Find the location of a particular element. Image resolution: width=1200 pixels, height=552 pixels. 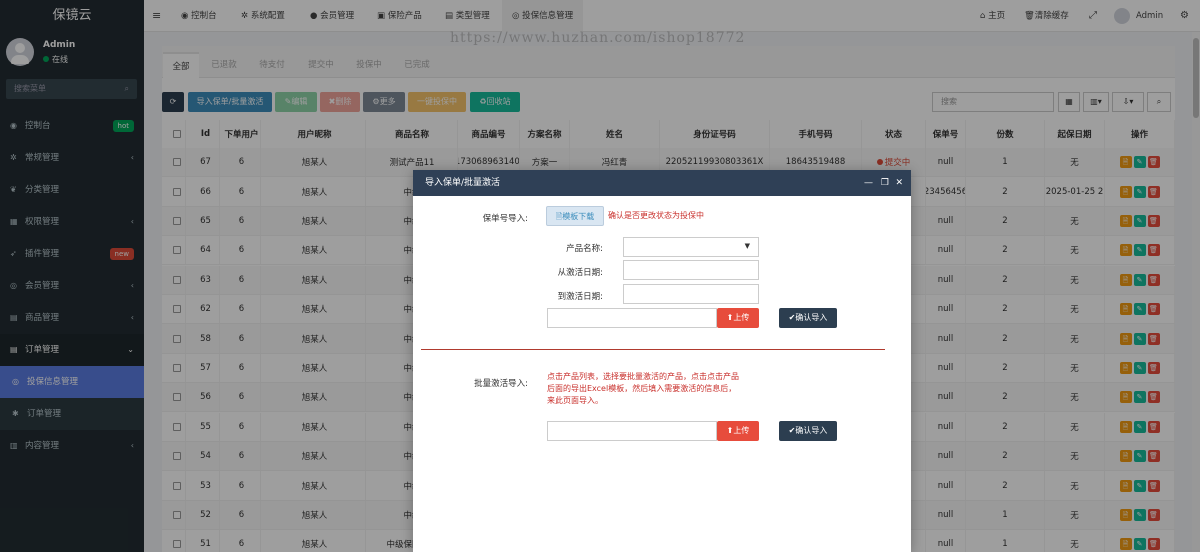

upload-button-1: ⬆上传 is located at coordinates (738, 318).